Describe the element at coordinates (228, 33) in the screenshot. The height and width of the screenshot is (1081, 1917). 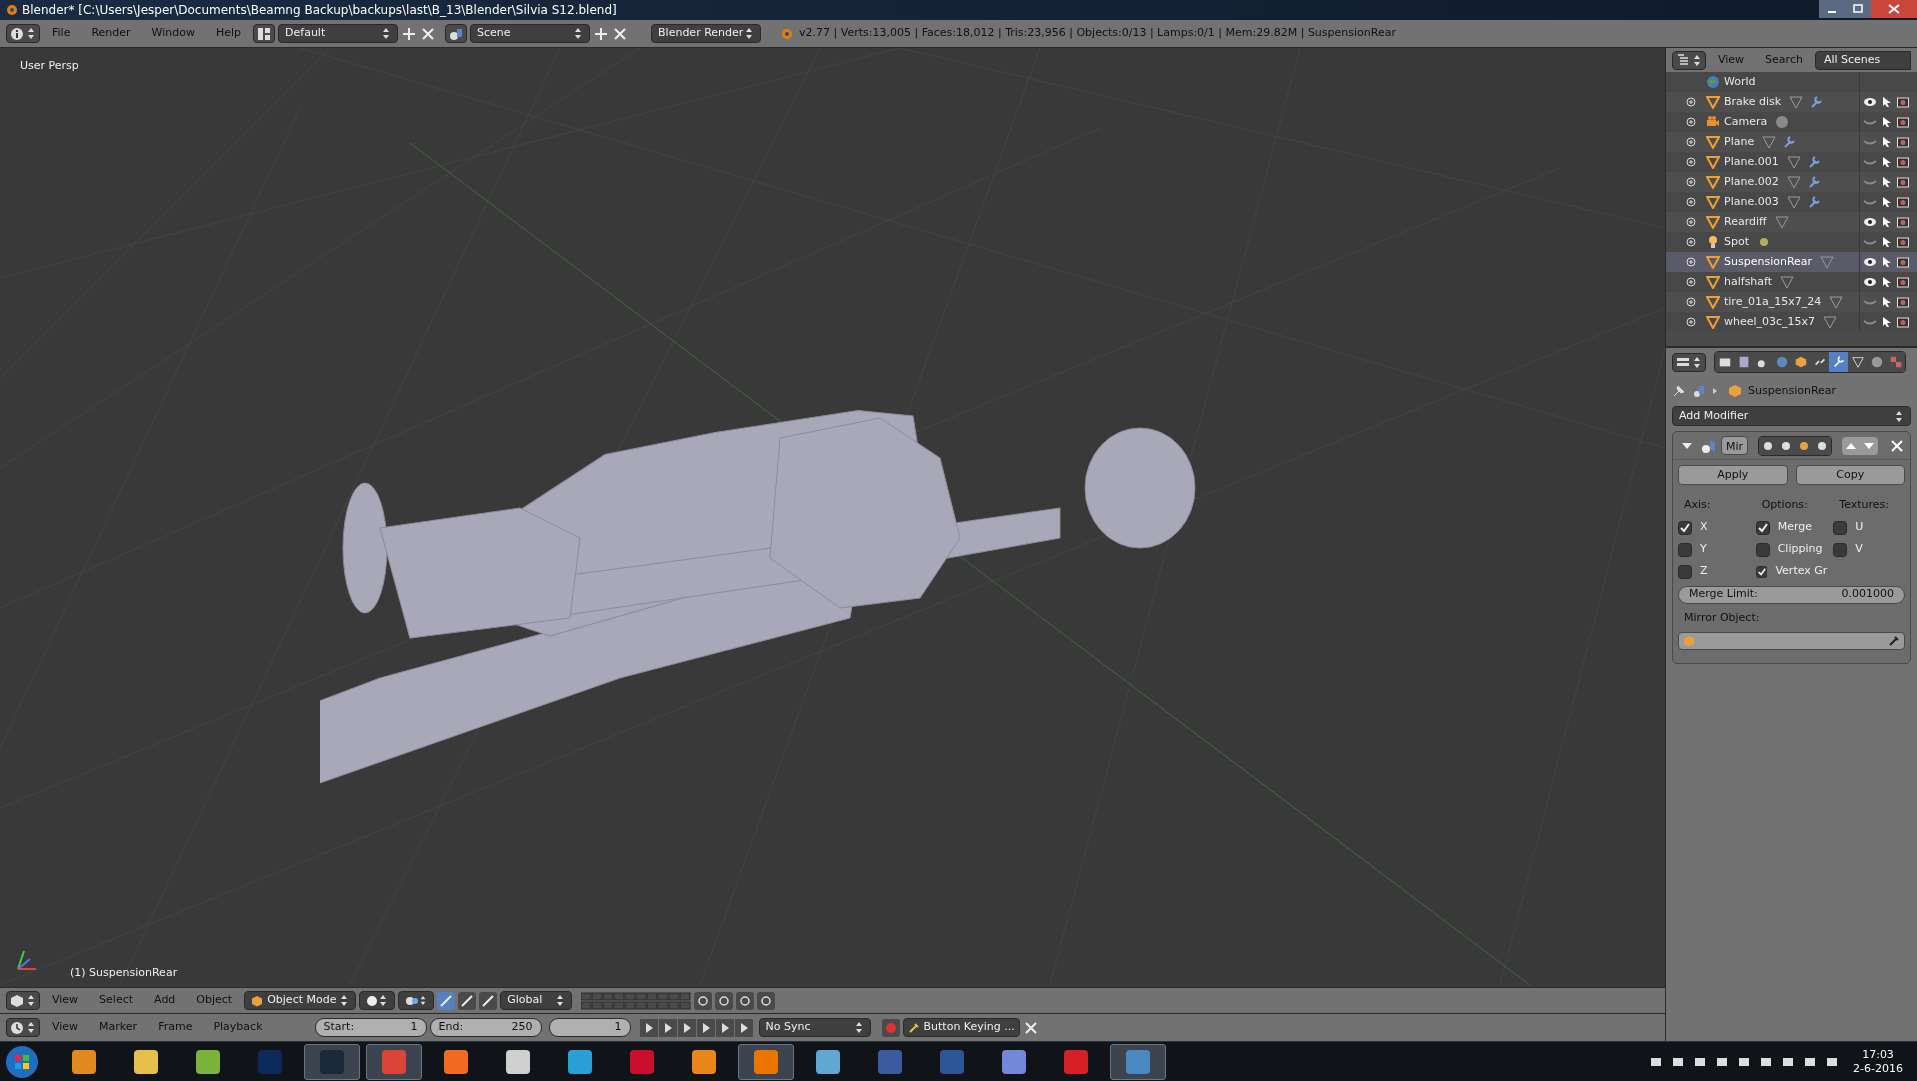
I see `menu-item: Help` at that location.